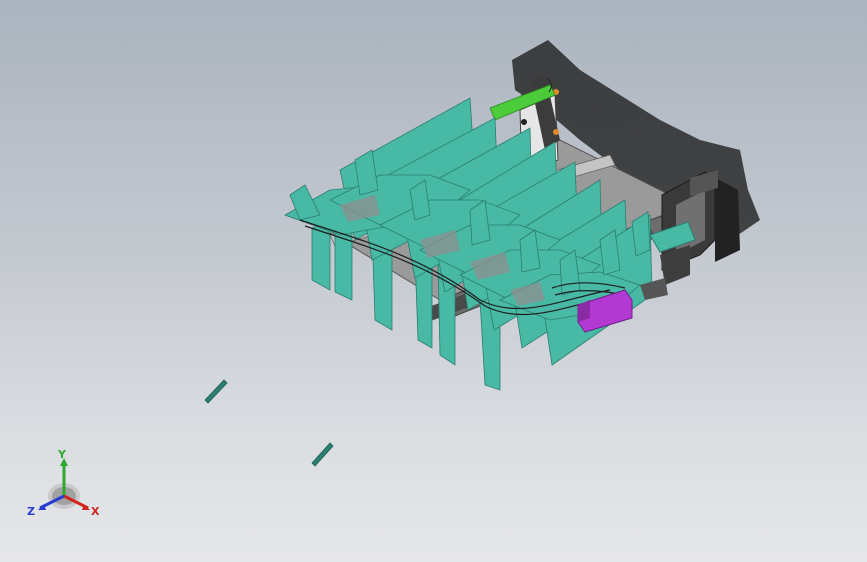 The width and height of the screenshot is (867, 562). What do you see at coordinates (31, 511) in the screenshot?
I see `z-axis-label: Z` at bounding box center [31, 511].